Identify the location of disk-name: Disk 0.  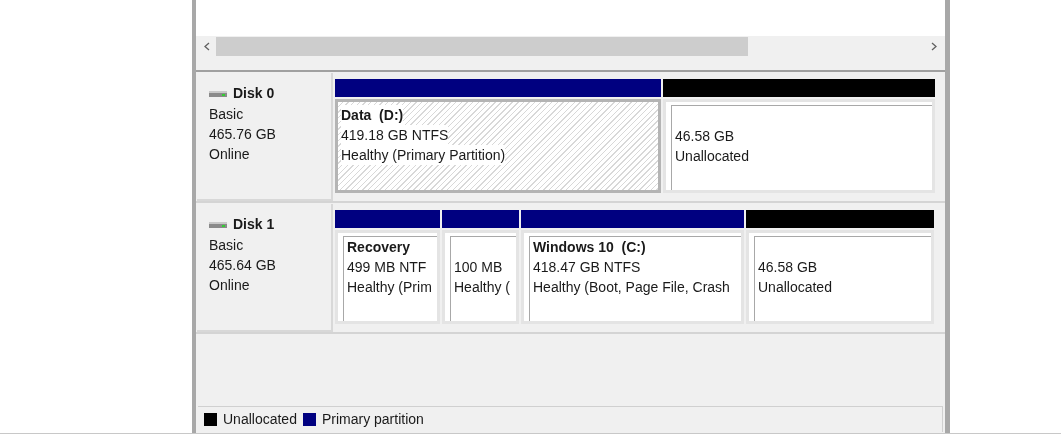
(254, 93).